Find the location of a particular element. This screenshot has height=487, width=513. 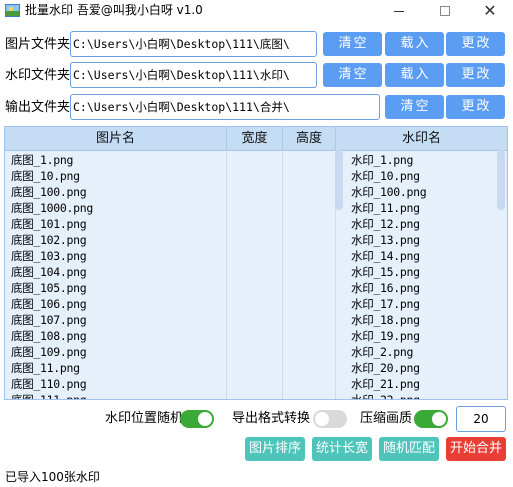

title-bar: 批量水印 吾爱@叫我小白呀 v1.0 ✕ is located at coordinates (256, 11).